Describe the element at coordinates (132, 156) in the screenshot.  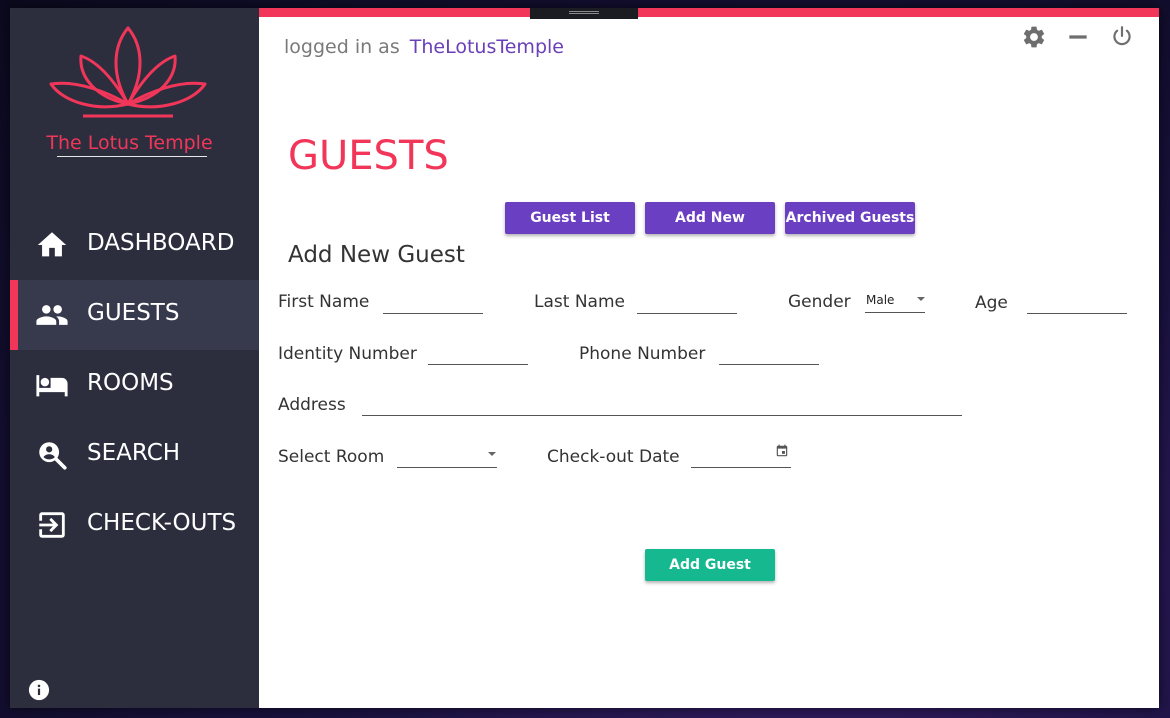
I see `brand-divider` at that location.